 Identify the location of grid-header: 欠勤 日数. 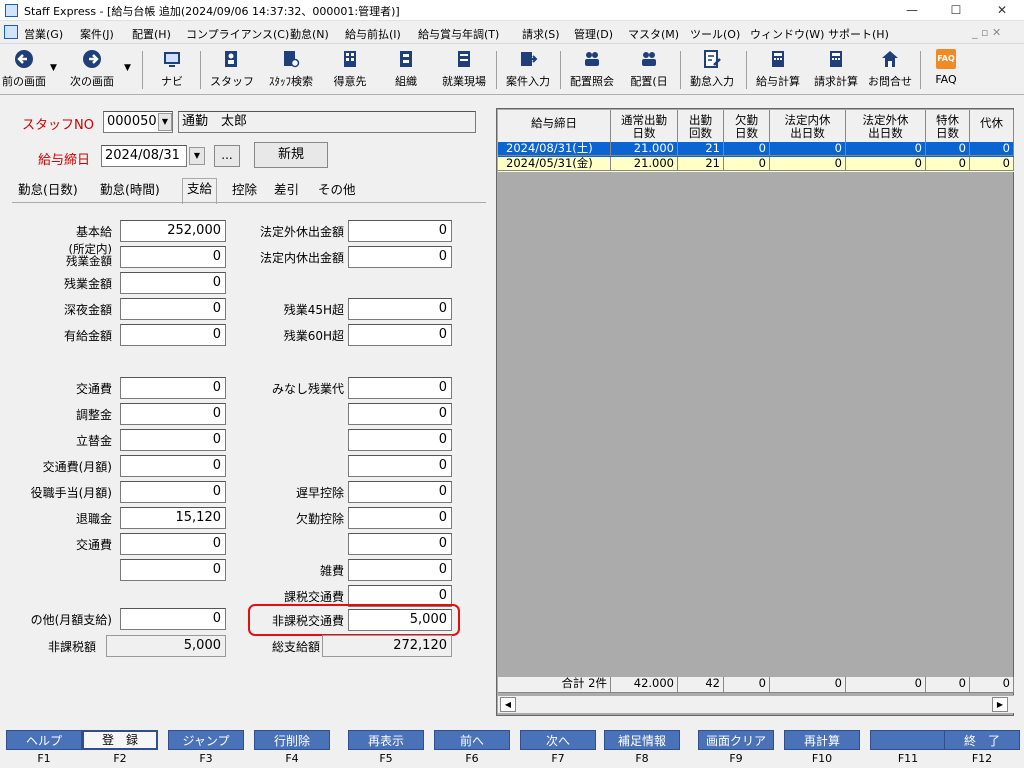
(747, 128).